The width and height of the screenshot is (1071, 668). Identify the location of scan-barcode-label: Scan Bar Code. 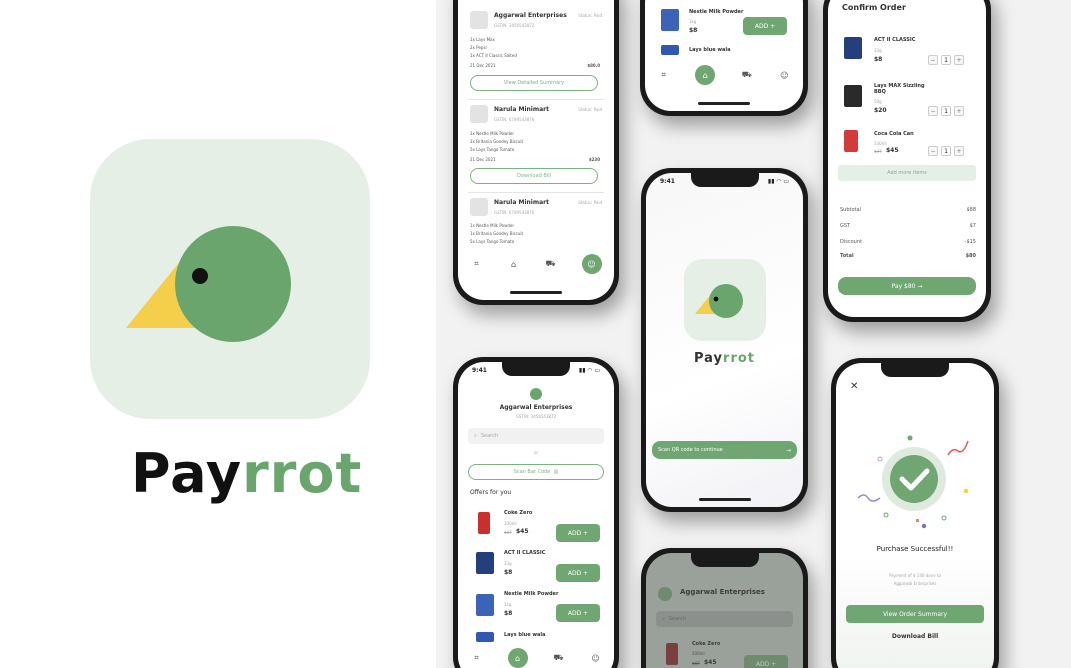
(532, 472).